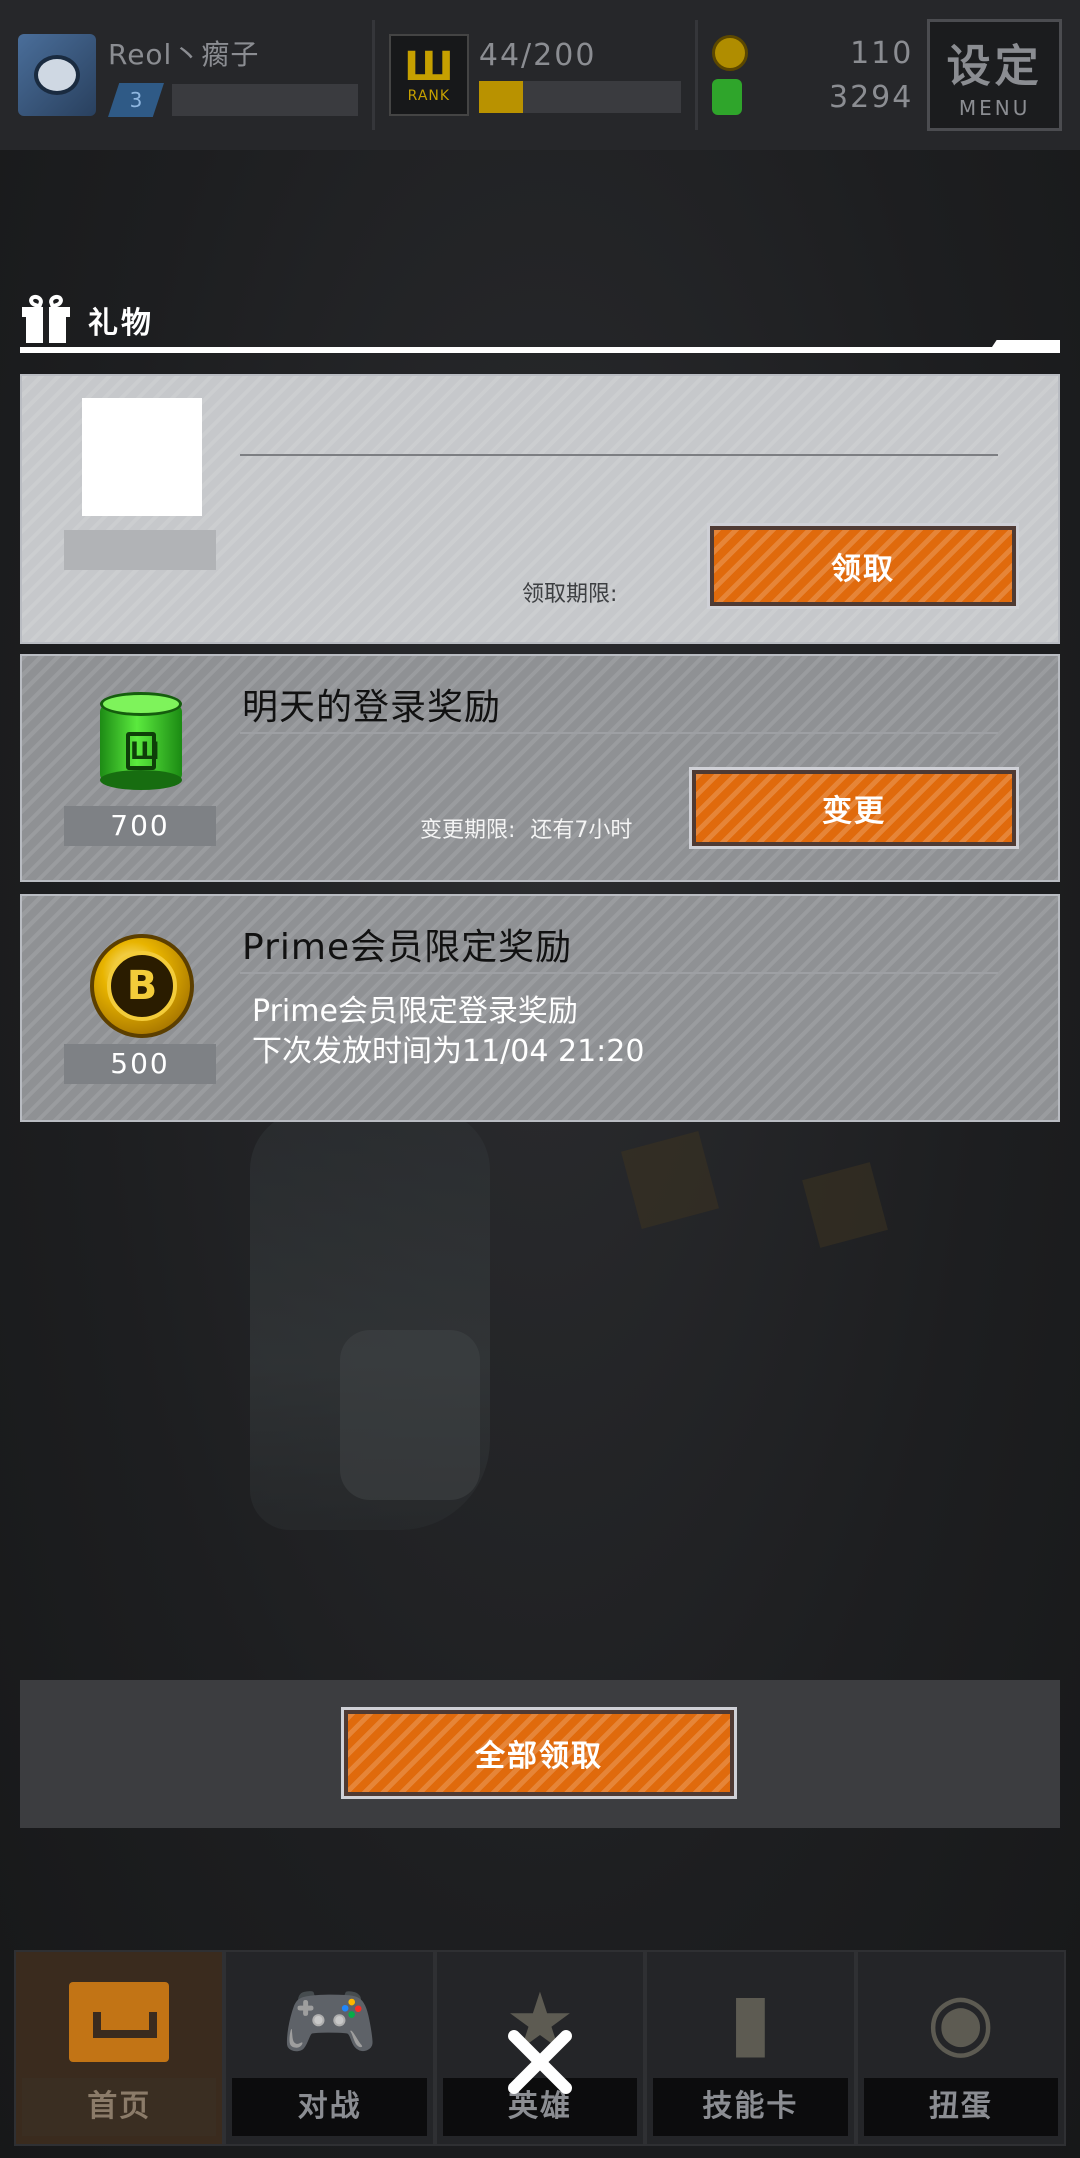  What do you see at coordinates (994, 66) in the screenshot?
I see `menu-kanji-label: 设定` at bounding box center [994, 66].